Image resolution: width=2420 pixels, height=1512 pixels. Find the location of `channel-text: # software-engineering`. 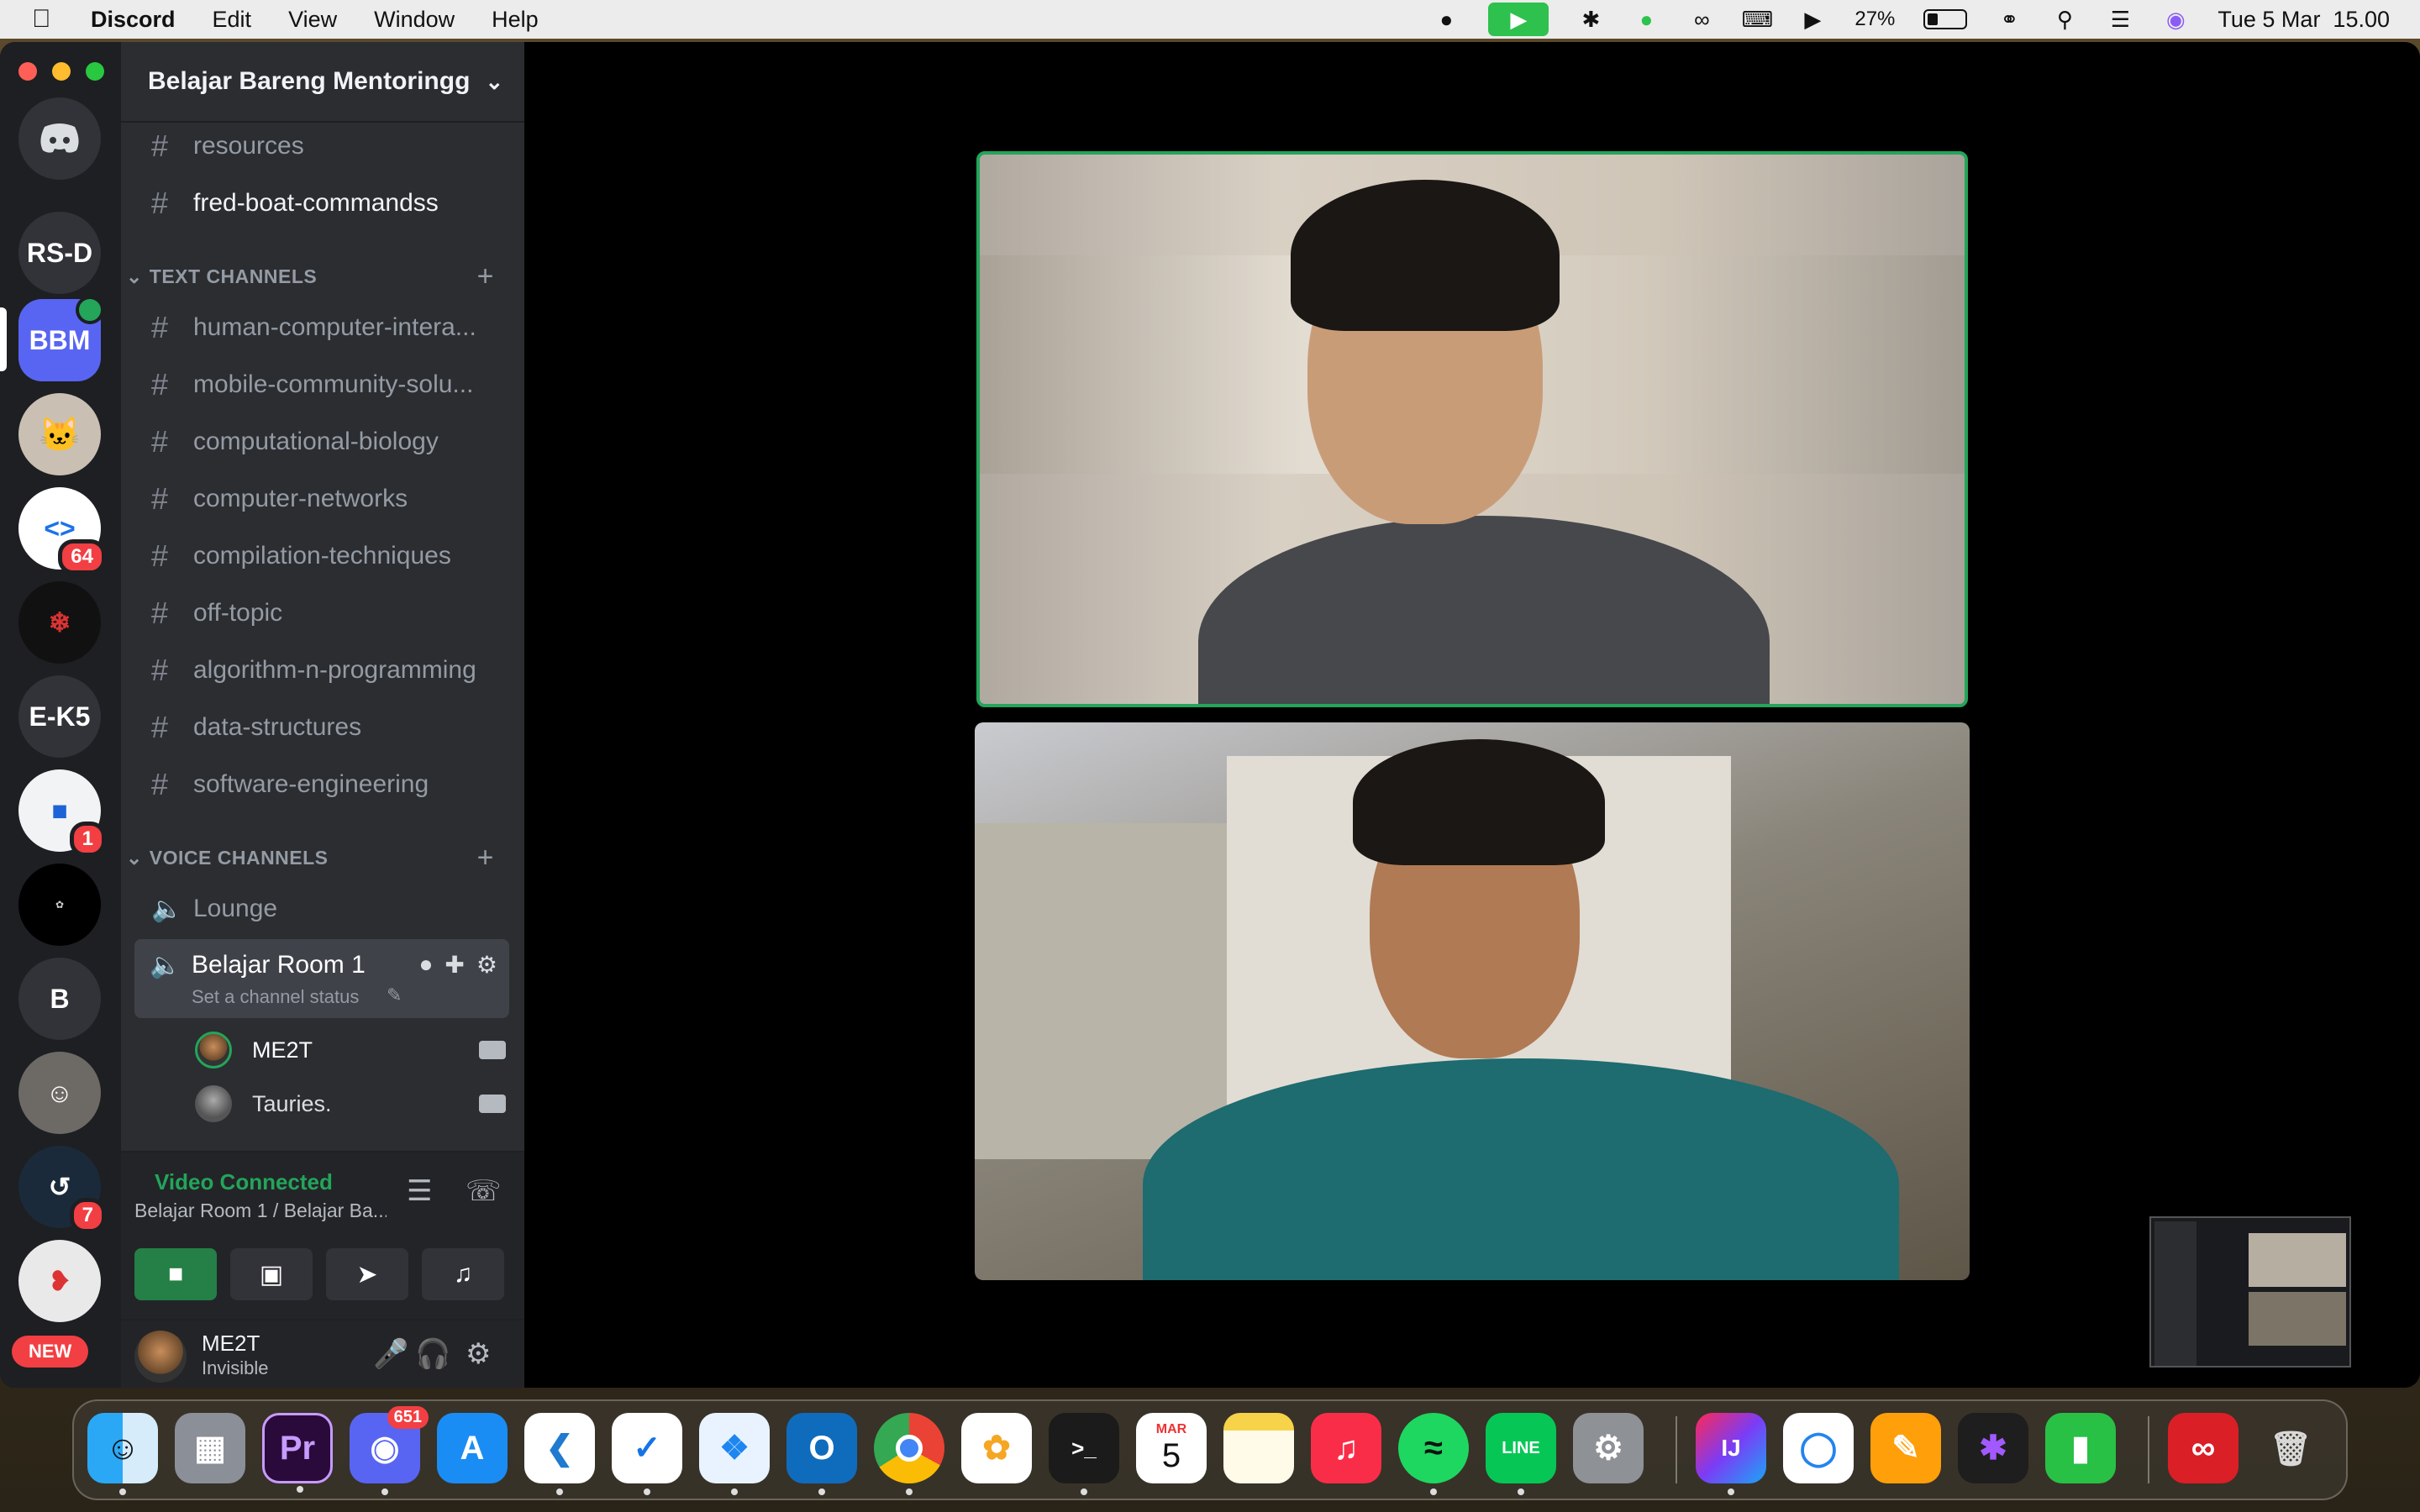

channel-text: # software-engineering is located at coordinates (321, 784).